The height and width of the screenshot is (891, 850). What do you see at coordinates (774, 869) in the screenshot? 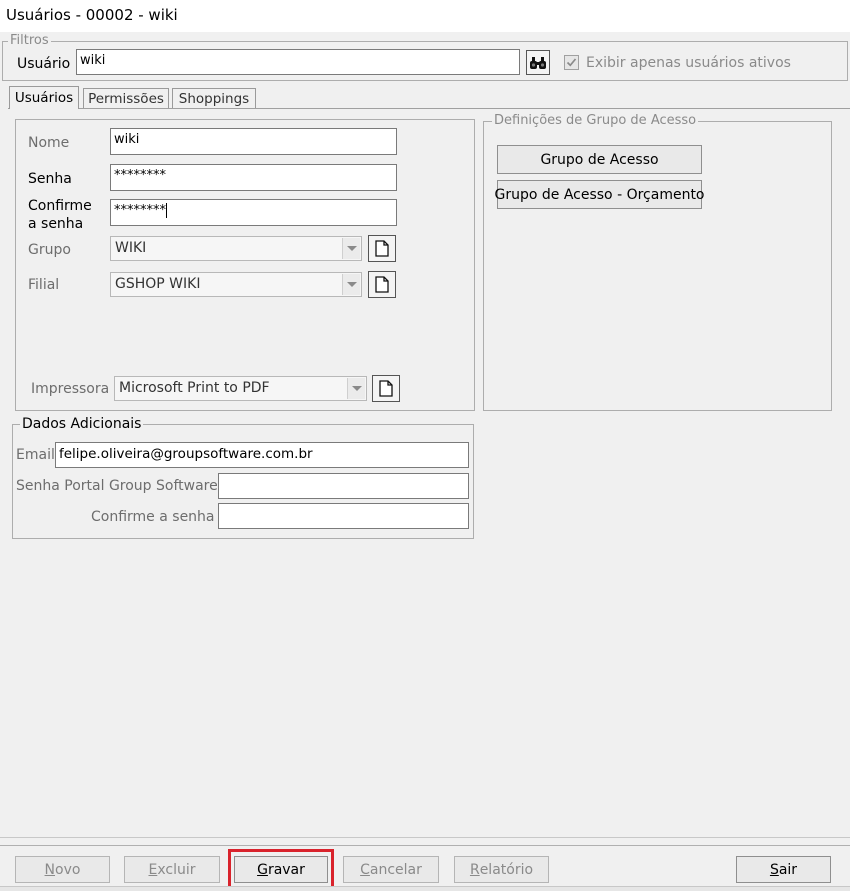
I see `sair-mnemonic: S` at bounding box center [774, 869].